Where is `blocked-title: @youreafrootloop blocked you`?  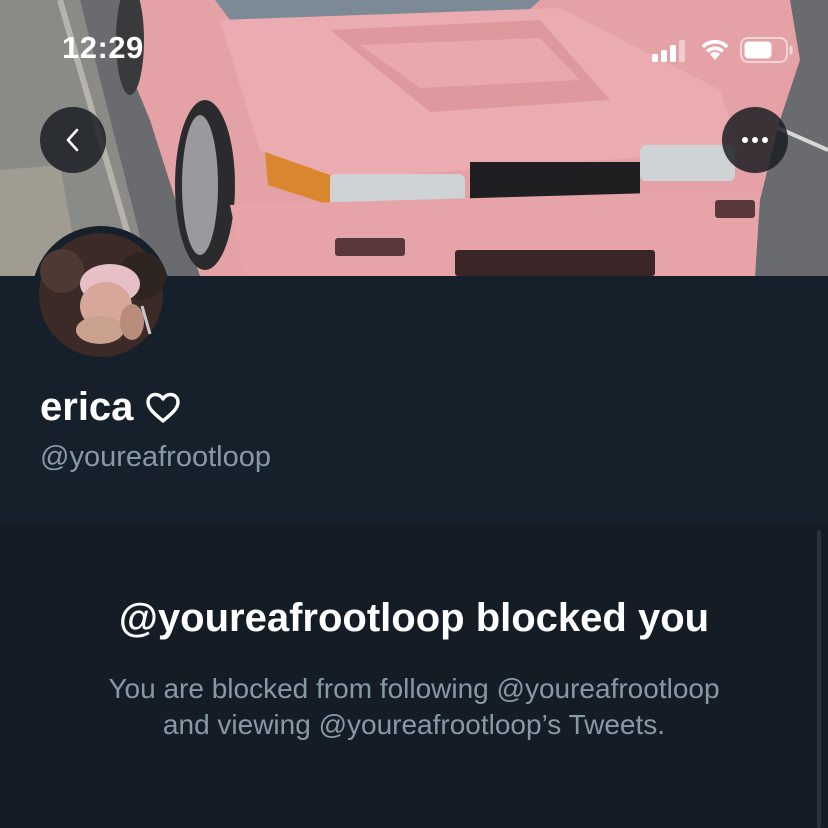 blocked-title: @youreafrootloop blocked you is located at coordinates (414, 618).